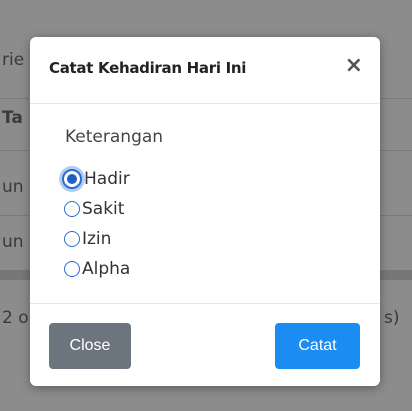 This screenshot has height=411, width=412. Describe the element at coordinates (106, 269) in the screenshot. I see `radio-label: Alpha` at that location.